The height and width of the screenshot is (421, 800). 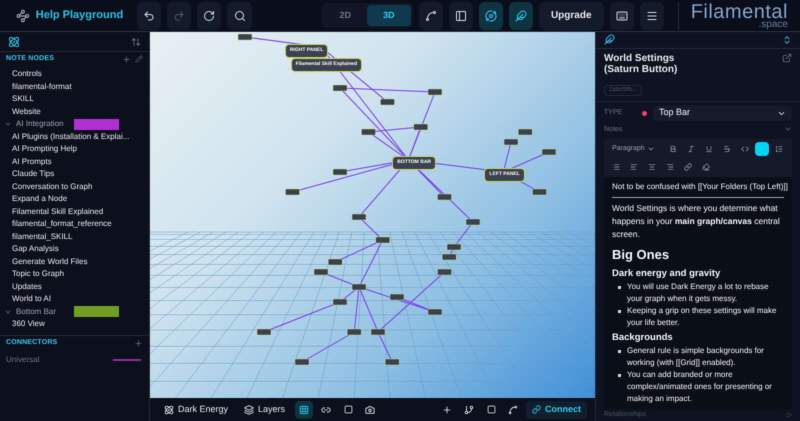 What do you see at coordinates (45, 124) in the screenshot?
I see `group-label: AI Integration` at bounding box center [45, 124].